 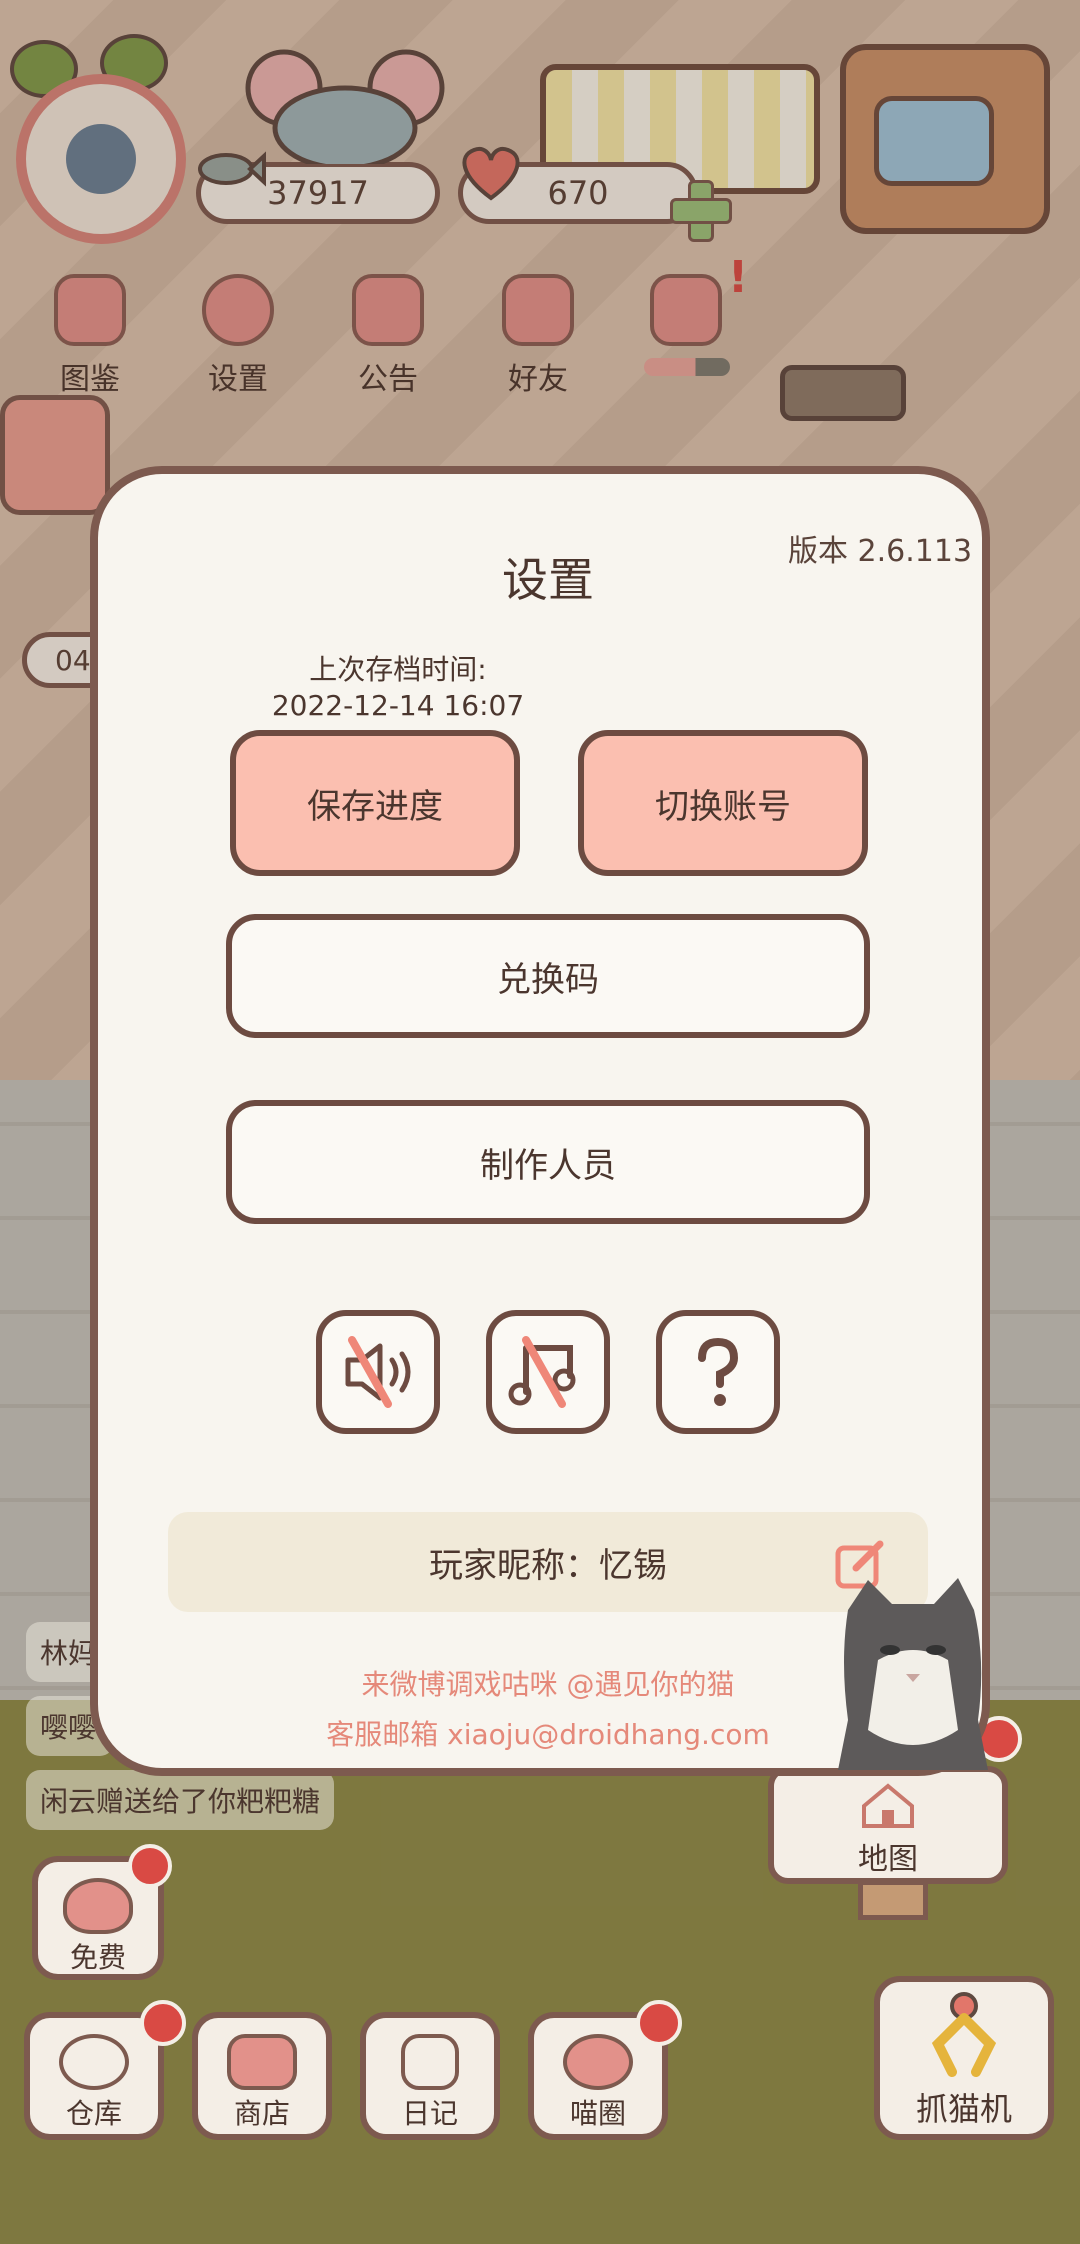 I want to click on diary-button: 日记, so click(x=430, y=2076).